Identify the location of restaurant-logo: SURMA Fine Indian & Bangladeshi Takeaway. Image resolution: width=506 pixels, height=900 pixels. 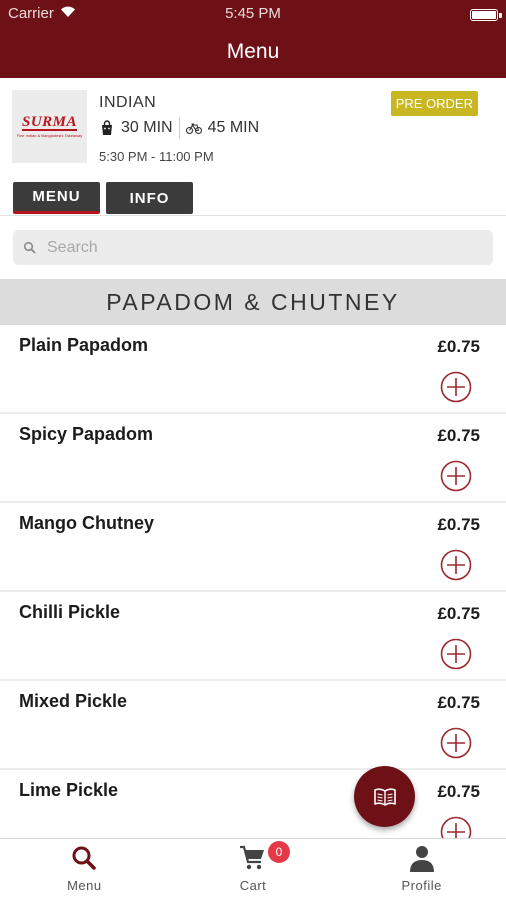
(49, 126).